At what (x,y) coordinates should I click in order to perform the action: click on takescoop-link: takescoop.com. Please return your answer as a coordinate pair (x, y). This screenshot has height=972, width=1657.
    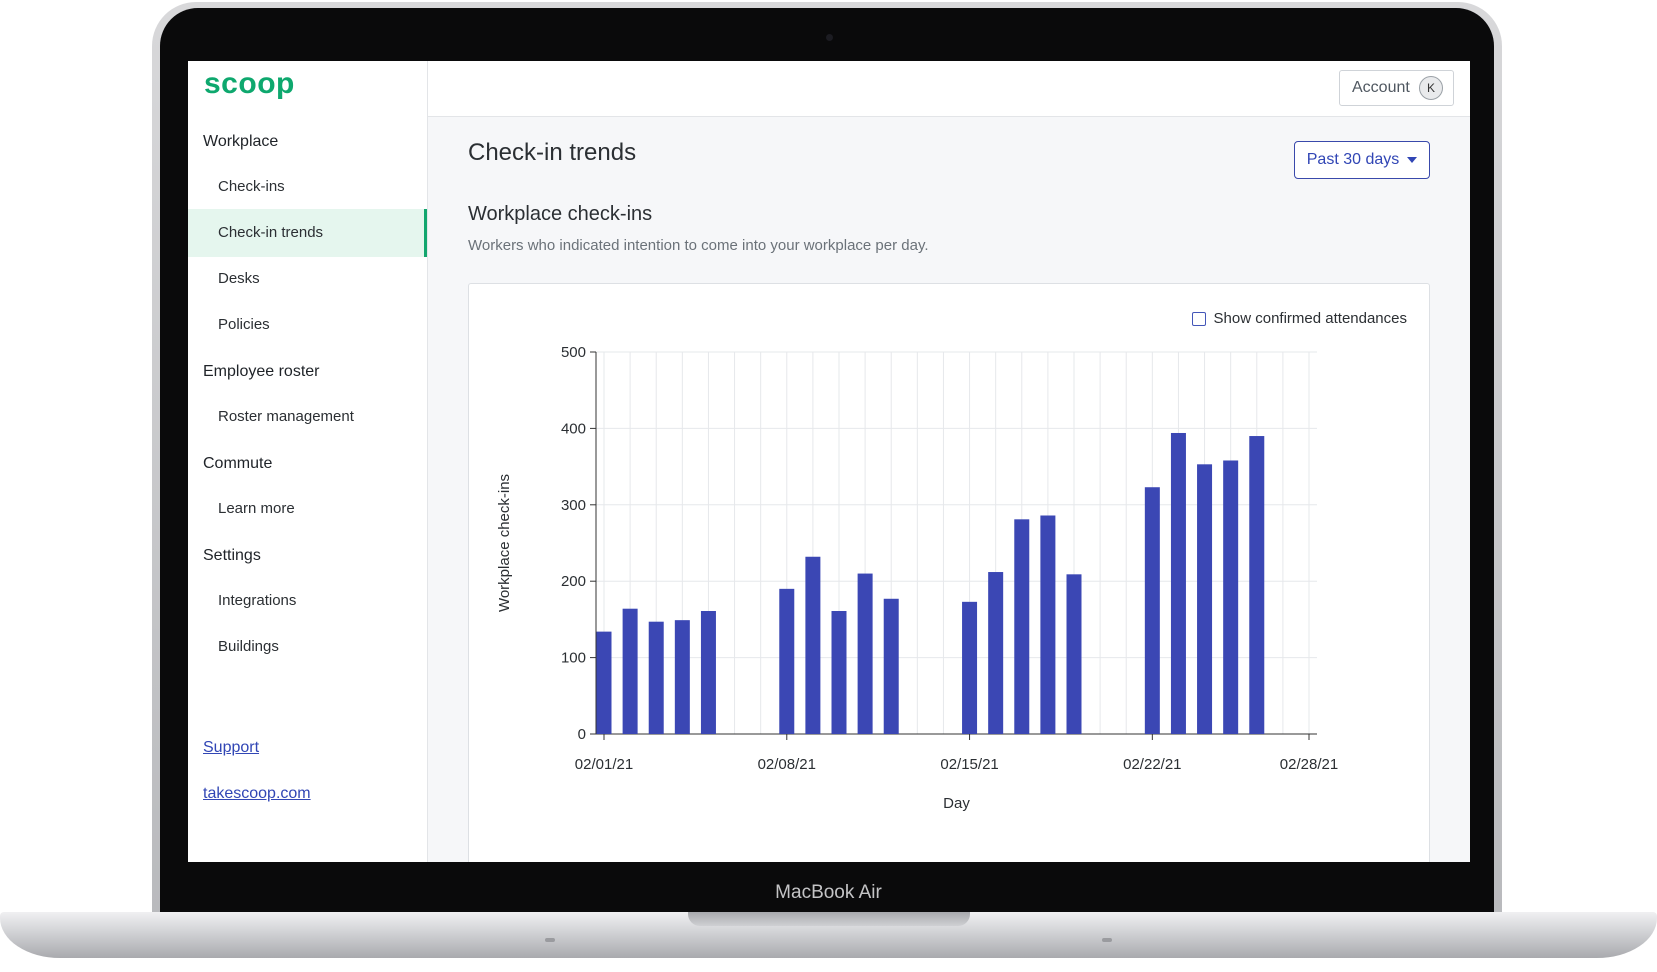
    Looking at the image, I should click on (257, 794).